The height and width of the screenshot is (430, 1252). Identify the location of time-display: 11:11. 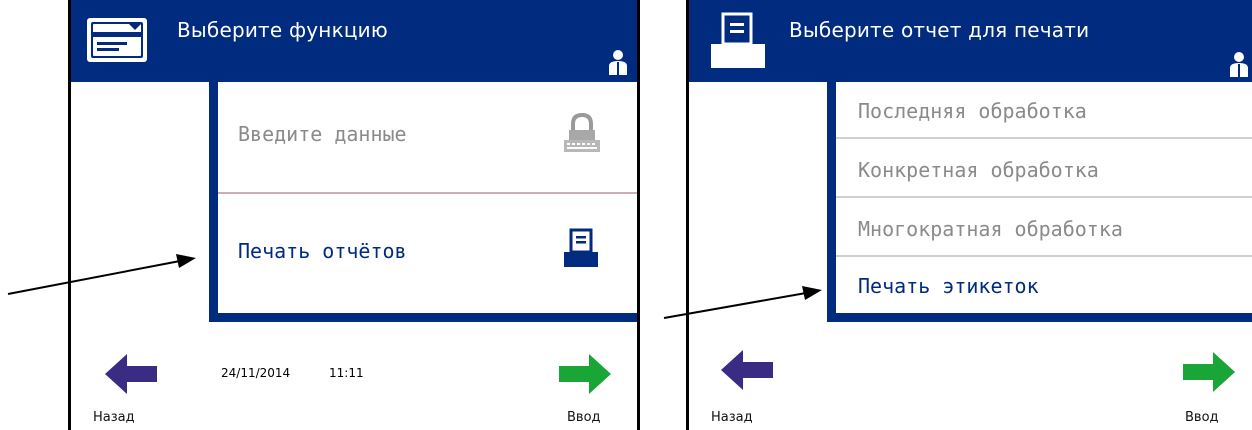
(346, 373).